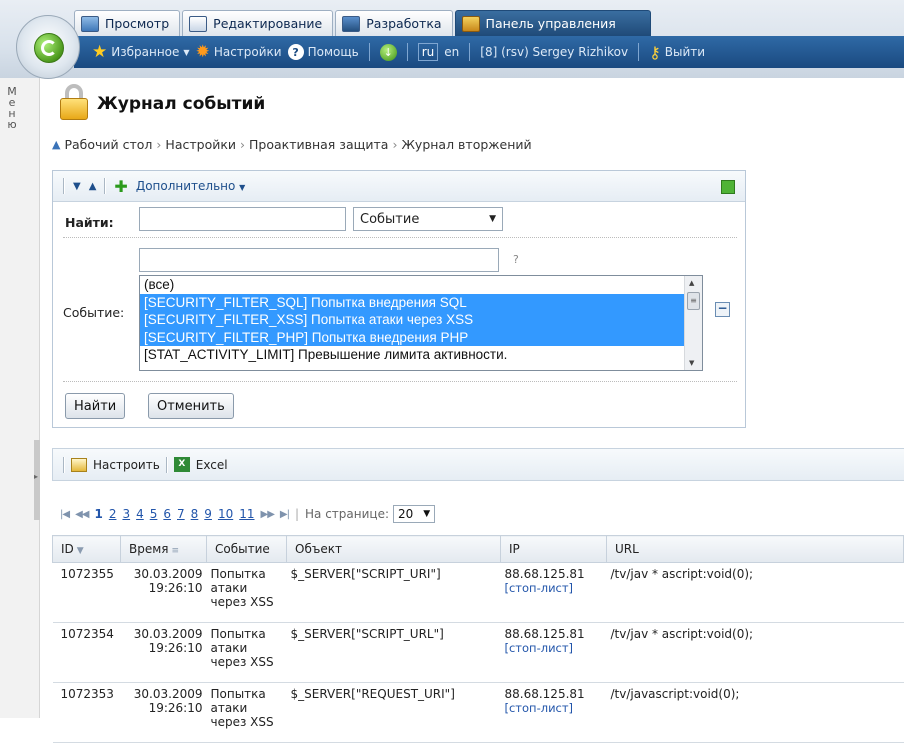 This screenshot has height=743, width=904. What do you see at coordinates (56, 144) in the screenshot?
I see `home-icon: ▲` at bounding box center [56, 144].